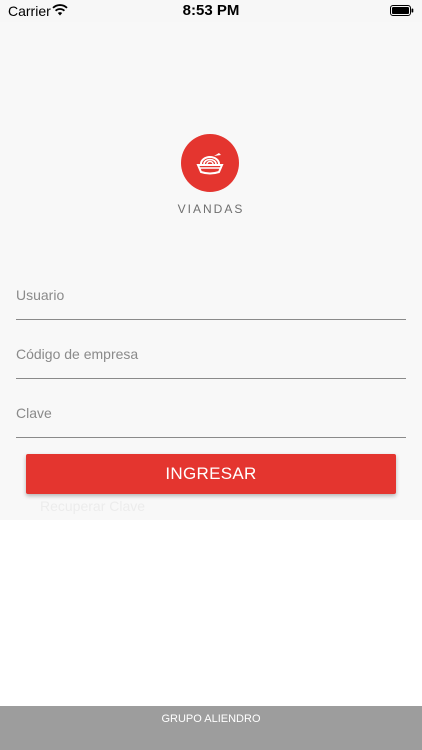 The width and height of the screenshot is (422, 750). I want to click on footer-bar: GRUPO ALIENDRO, so click(211, 728).